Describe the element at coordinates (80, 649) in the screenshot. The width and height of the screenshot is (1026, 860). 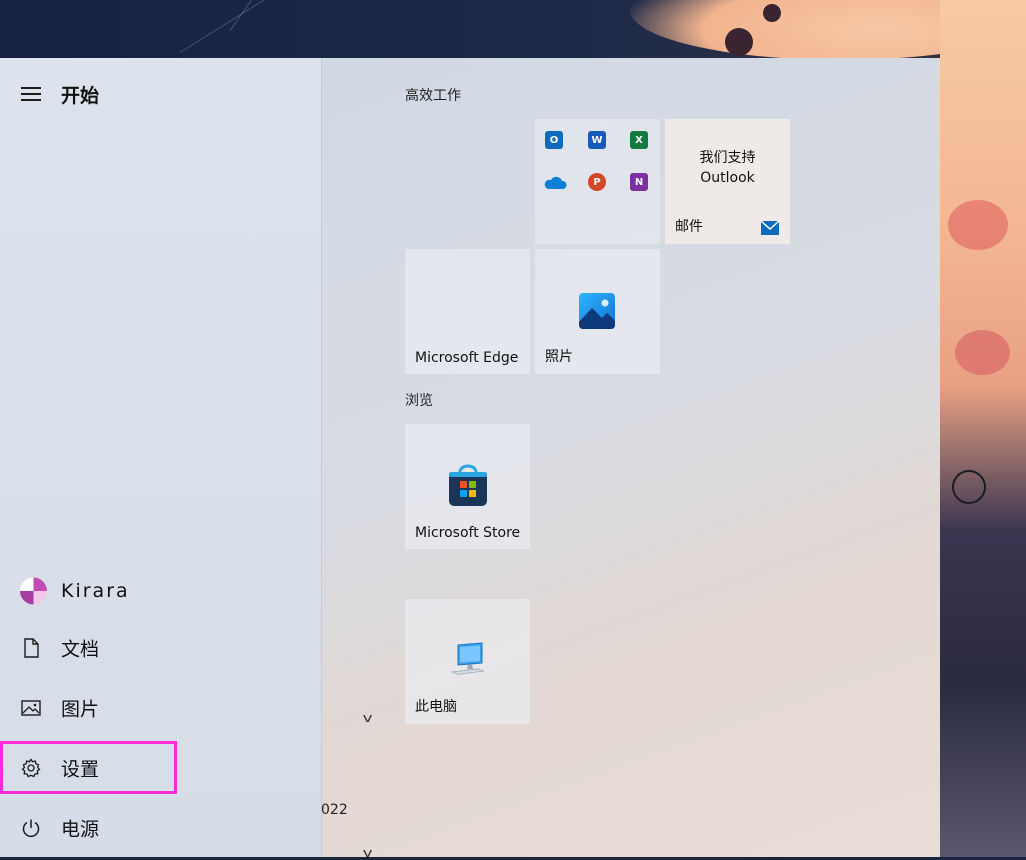
I see `nav-documents-label: 文档` at that location.